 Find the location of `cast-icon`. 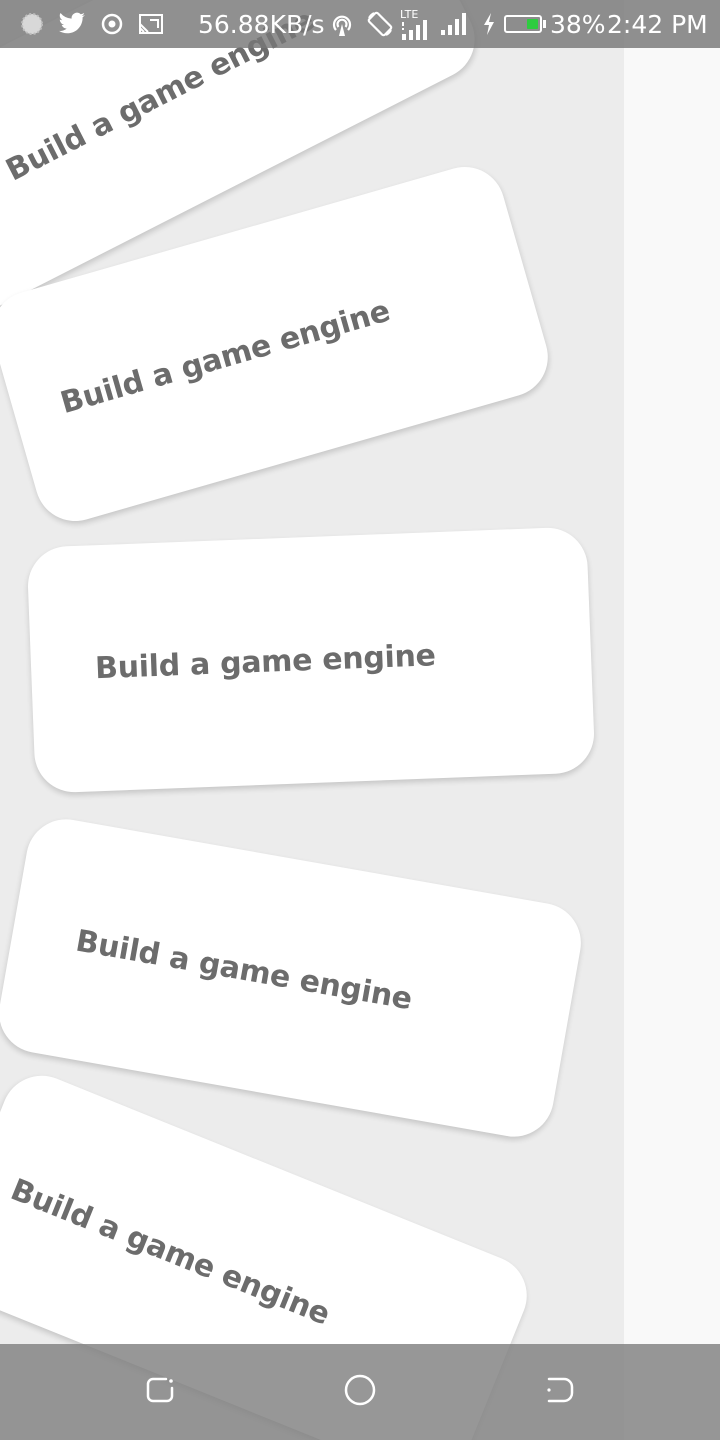

cast-icon is located at coordinates (151, 24).